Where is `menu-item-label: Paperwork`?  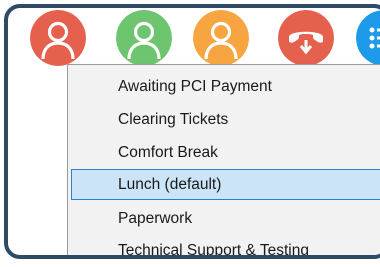
menu-item-label: Paperwork is located at coordinates (155, 218).